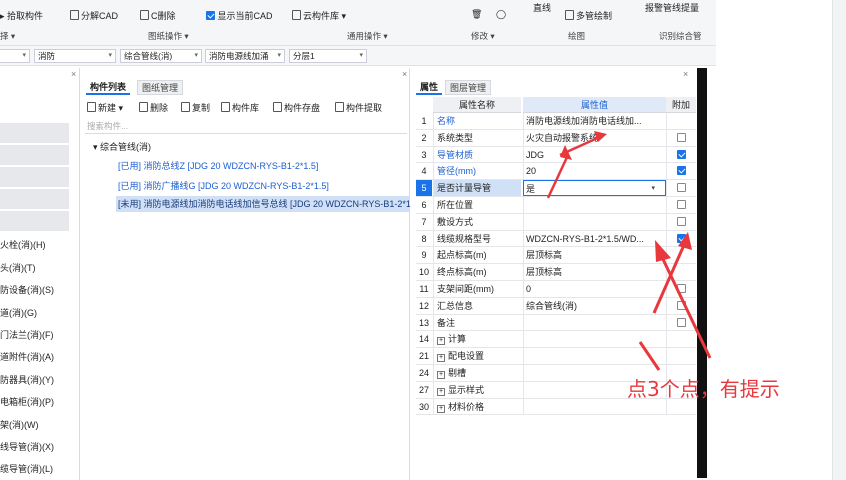 The height and width of the screenshot is (480, 846). Describe the element at coordinates (703, 389) in the screenshot. I see `annotation-text: 点3个点，有提示` at that location.